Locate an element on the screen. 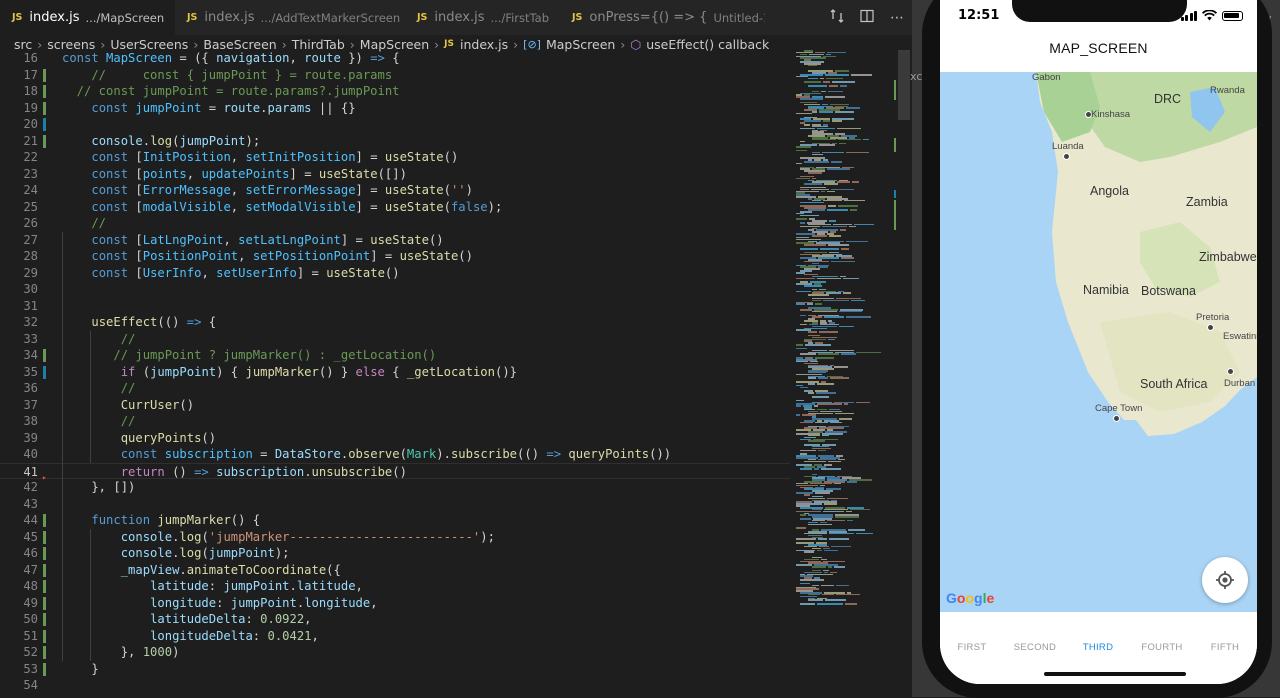 This screenshot has width=1280, height=698. code-line: 47 _mapView.animateToCoordinate({ is located at coordinates (395, 570).